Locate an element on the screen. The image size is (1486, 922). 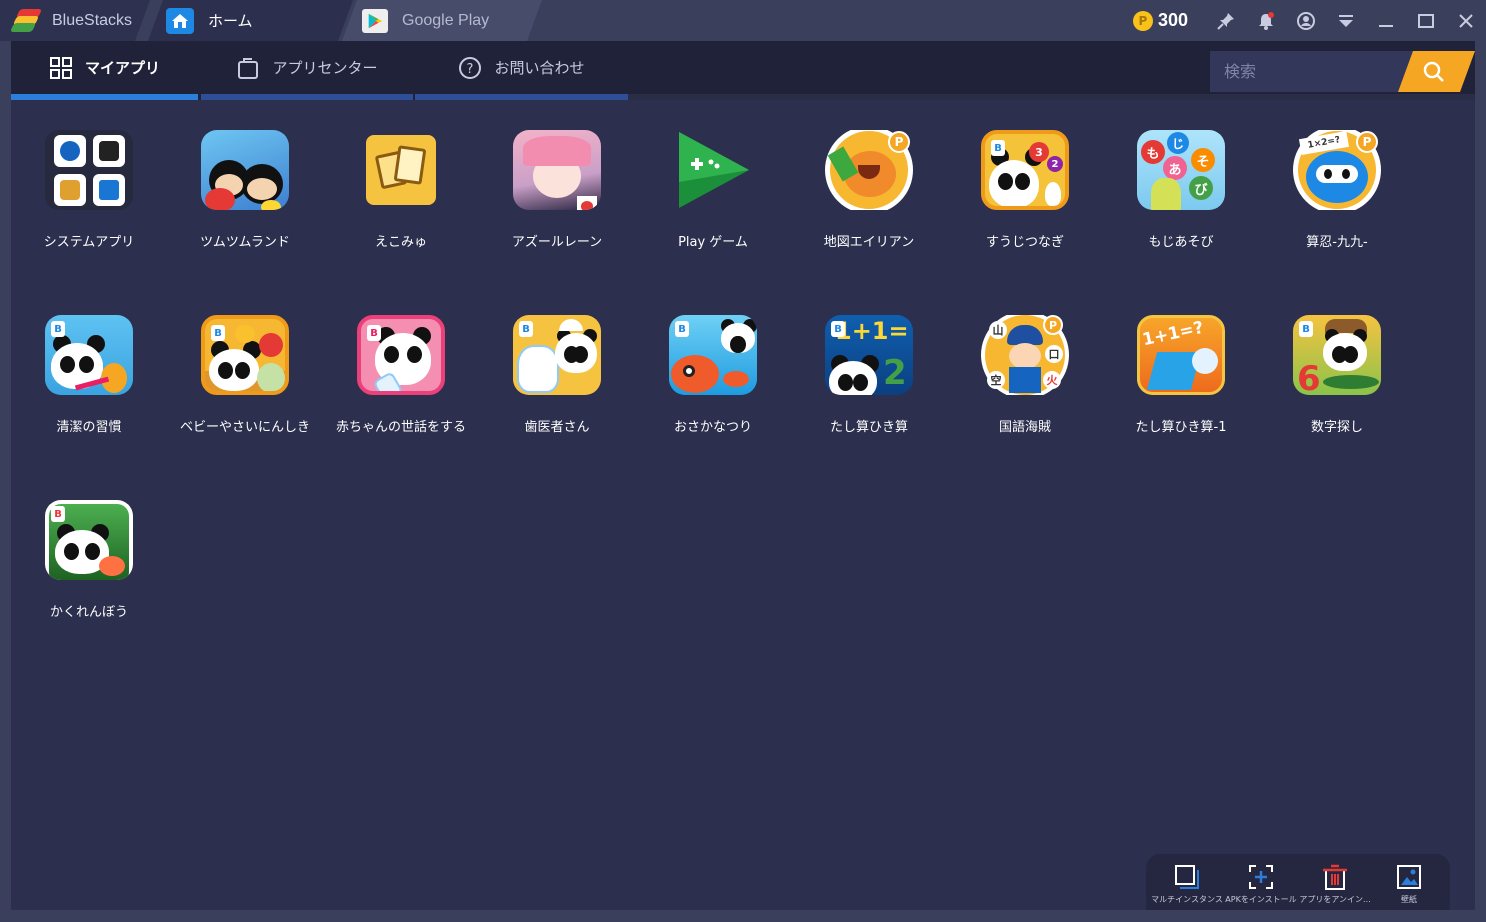
ekomyu-icon is located at coordinates (401, 170).